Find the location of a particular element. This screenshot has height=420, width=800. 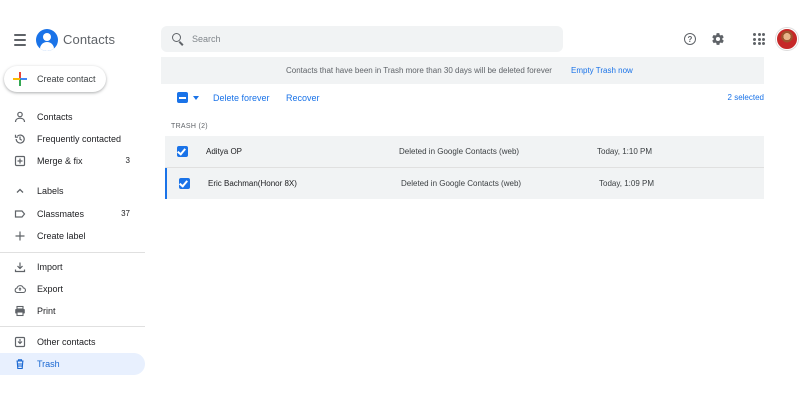

sidebar-item-label: Trash is located at coordinates (48, 364).